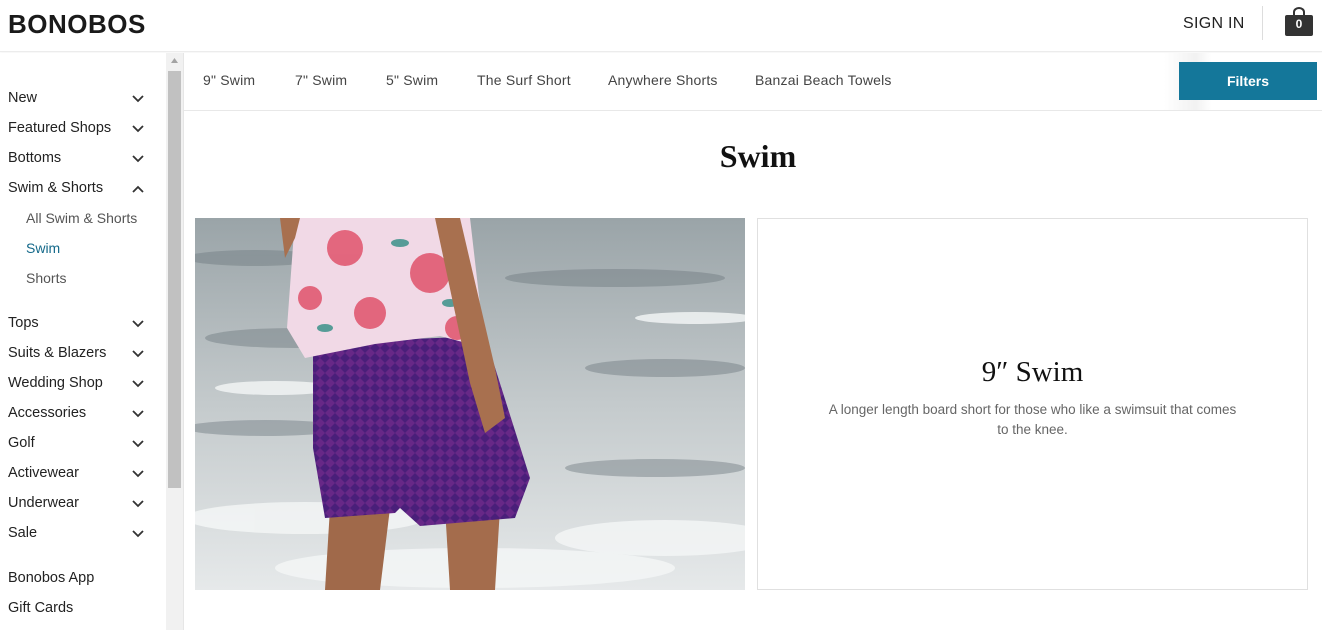  I want to click on cart-count: 0, so click(1299, 24).